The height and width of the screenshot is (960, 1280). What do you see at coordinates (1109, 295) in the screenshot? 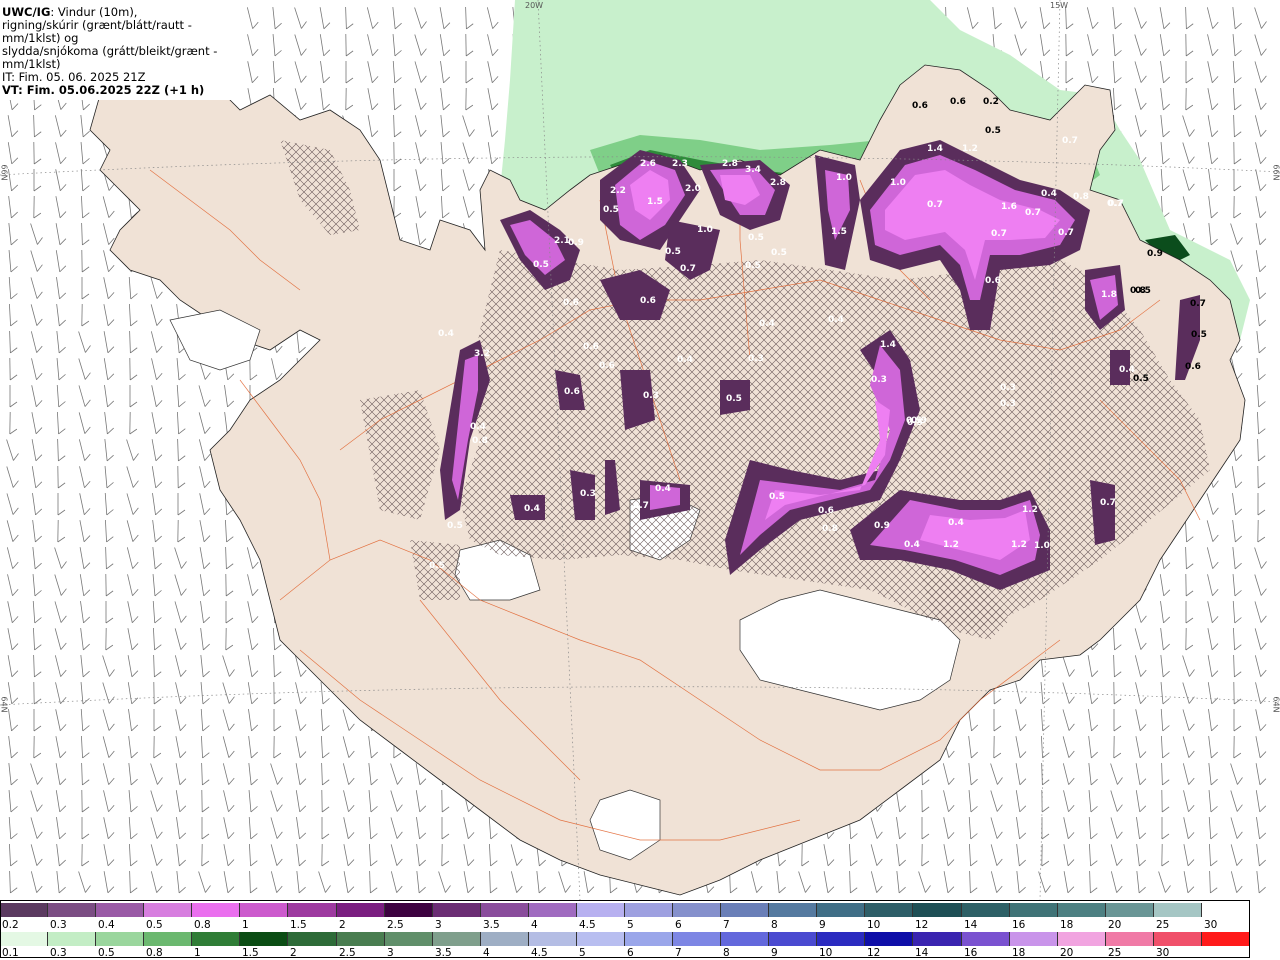
I see `precip-value-label: 1.8` at bounding box center [1109, 295].